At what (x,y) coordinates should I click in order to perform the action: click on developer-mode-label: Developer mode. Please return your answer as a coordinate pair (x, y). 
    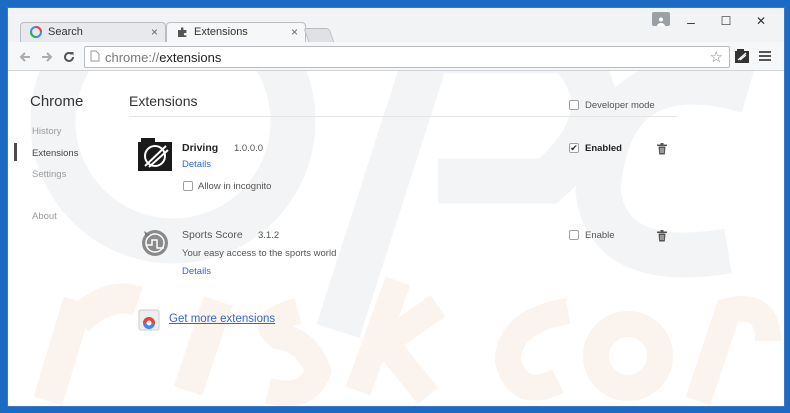
    Looking at the image, I should click on (620, 105).